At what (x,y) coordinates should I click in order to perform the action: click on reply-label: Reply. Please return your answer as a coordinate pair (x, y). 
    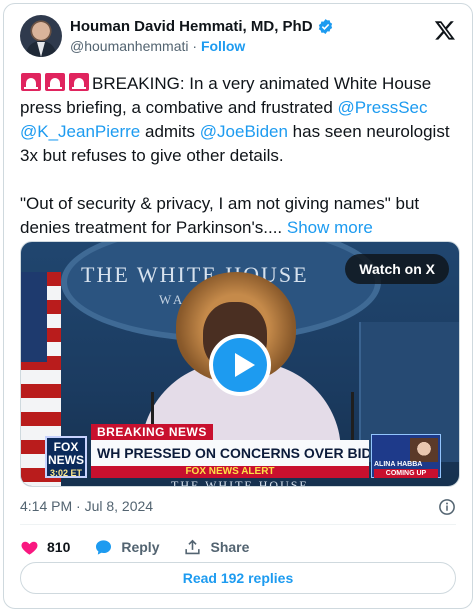
    Looking at the image, I should click on (140, 547).